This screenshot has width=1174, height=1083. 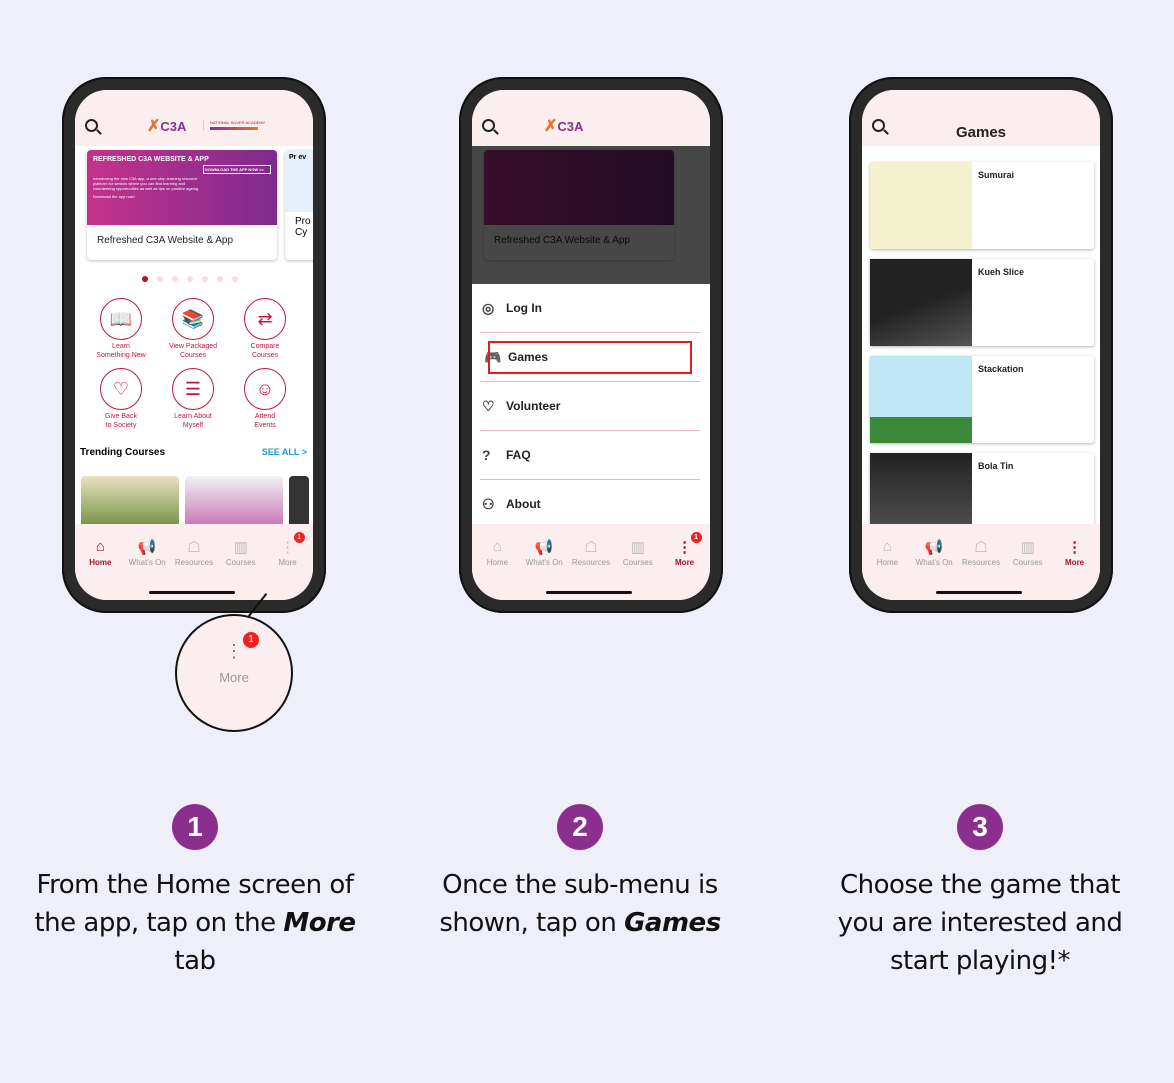 What do you see at coordinates (996, 175) in the screenshot?
I see `game-name: Sumurai` at bounding box center [996, 175].